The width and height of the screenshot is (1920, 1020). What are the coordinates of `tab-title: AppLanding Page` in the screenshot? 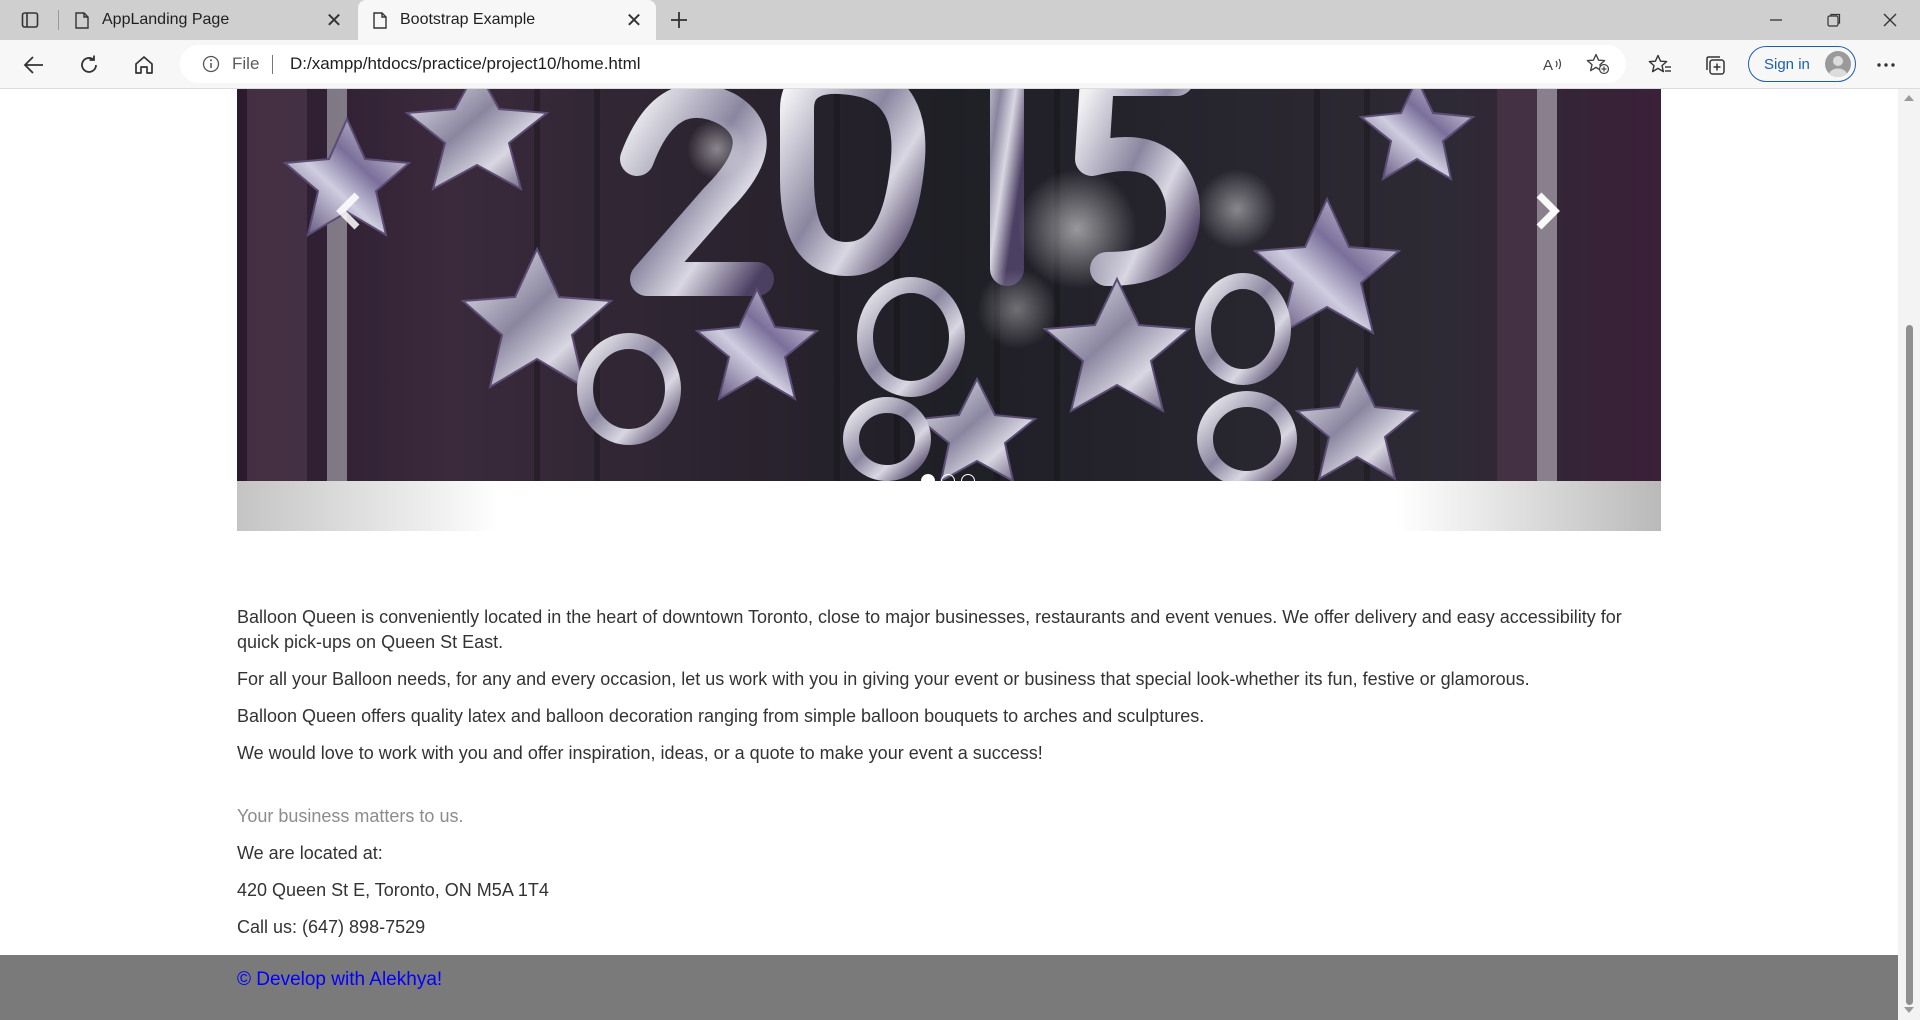 It's located at (166, 19).